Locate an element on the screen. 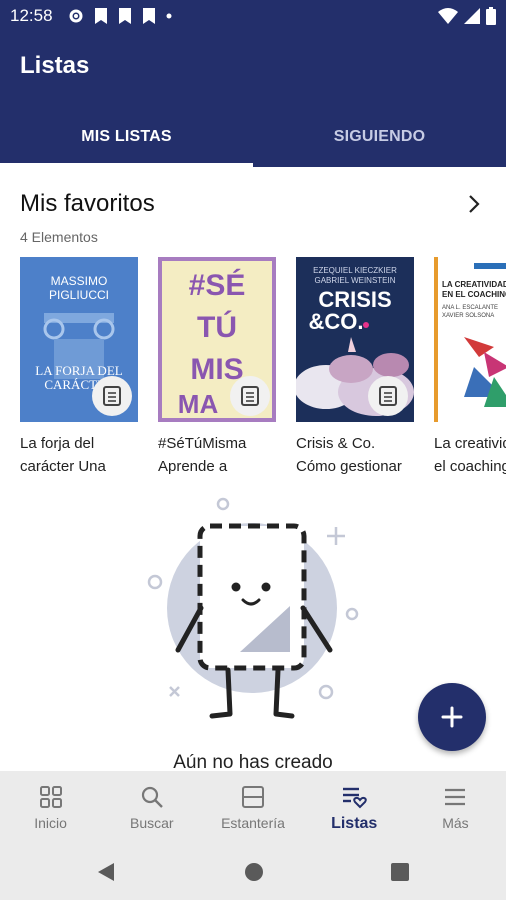 This screenshot has width=506, height=900. book-title-line: carácter Una is located at coordinates (63, 466).